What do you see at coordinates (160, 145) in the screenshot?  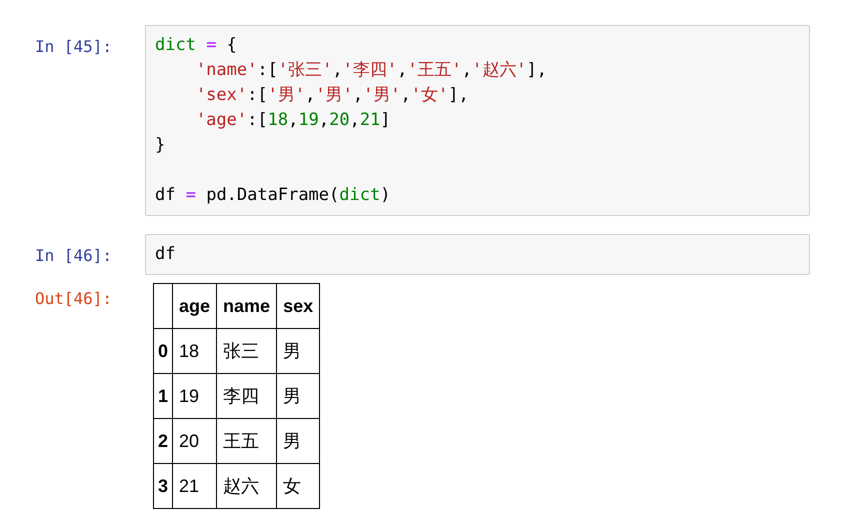 I see `code-line: }` at bounding box center [160, 145].